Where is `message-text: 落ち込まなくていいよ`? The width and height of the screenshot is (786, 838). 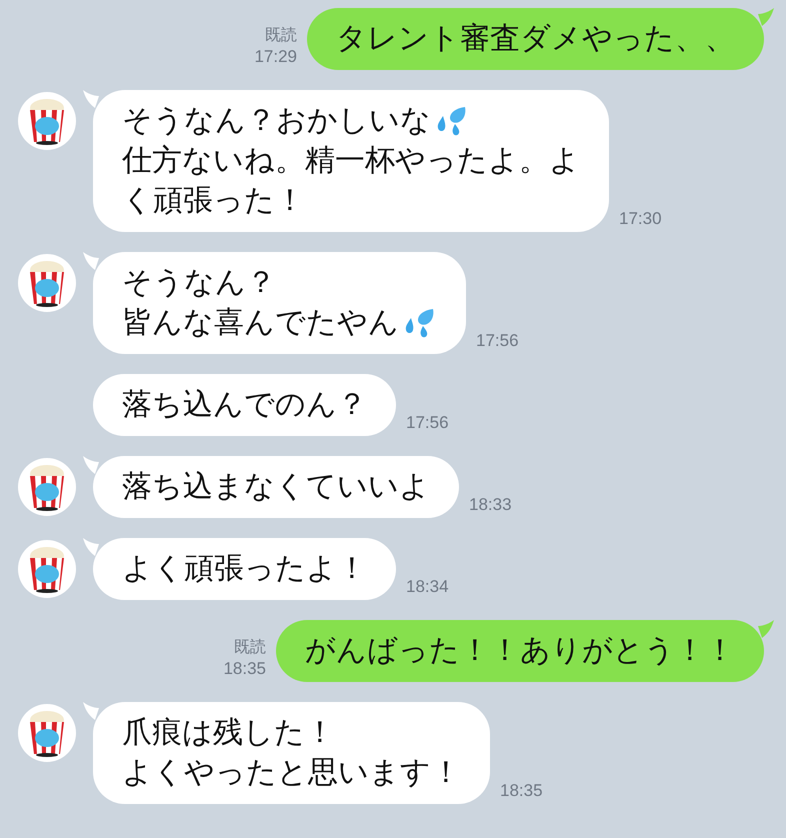
message-text: 落ち込まなくていいよ is located at coordinates (276, 487).